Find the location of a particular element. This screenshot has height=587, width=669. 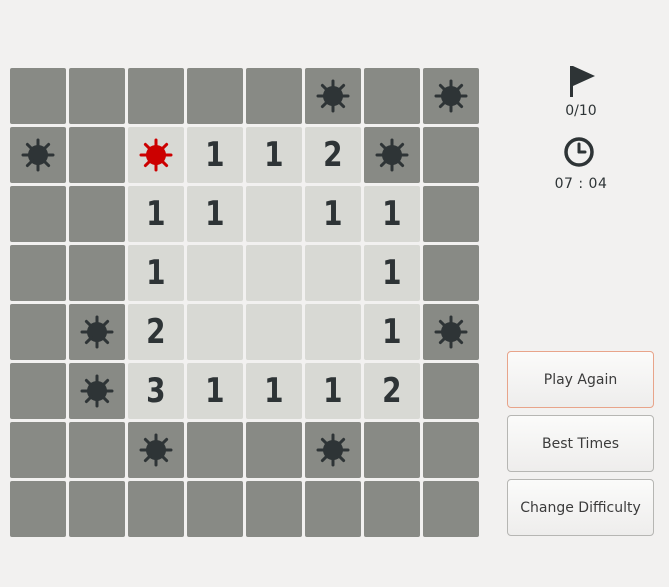

clock-icon is located at coordinates (579, 152).